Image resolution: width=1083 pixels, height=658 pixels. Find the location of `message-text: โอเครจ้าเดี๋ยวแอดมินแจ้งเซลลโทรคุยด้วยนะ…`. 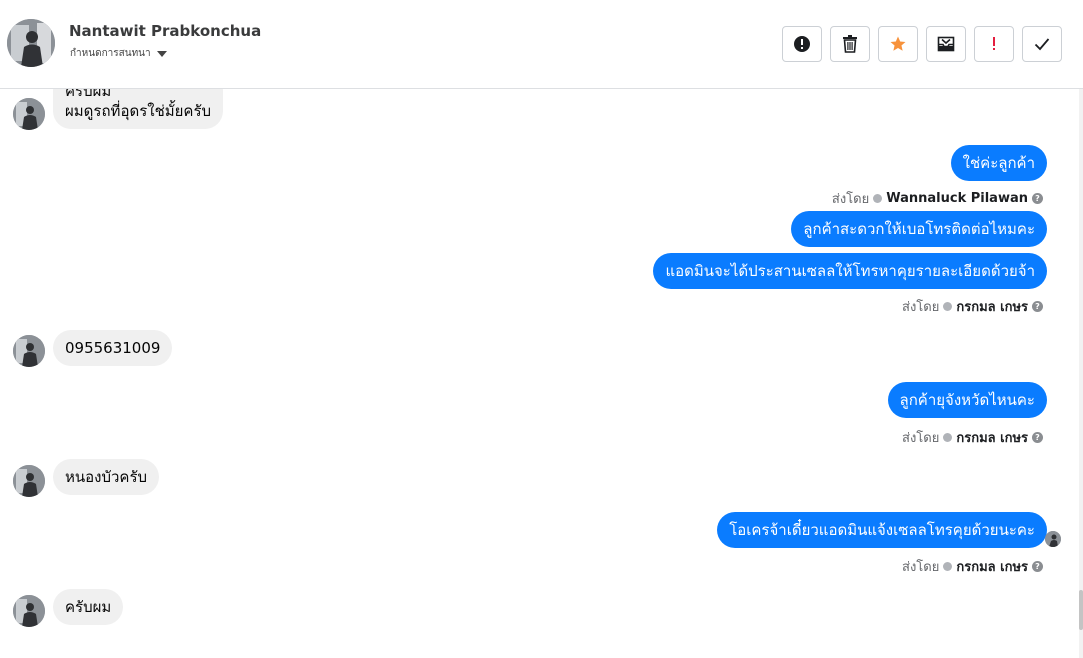

message-text: โอเครจ้าเดี๋ยวแอดมินแจ้งเซลลโทรคุยด้วยนะ… is located at coordinates (882, 530).